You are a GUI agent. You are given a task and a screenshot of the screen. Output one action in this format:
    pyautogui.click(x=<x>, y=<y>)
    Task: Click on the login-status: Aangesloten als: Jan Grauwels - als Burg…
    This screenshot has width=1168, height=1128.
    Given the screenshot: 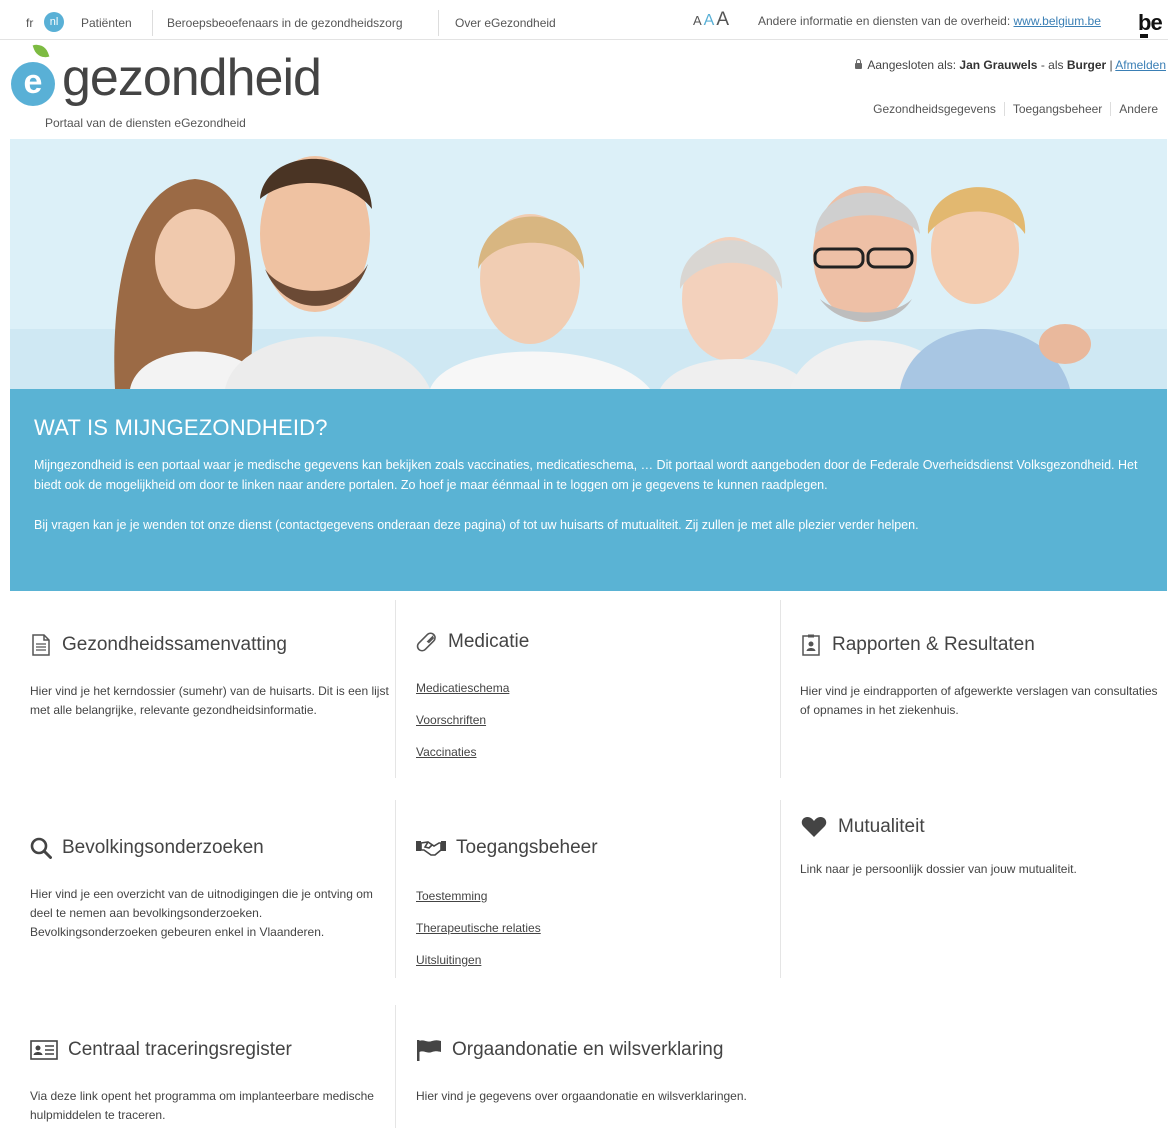 What is the action you would take?
    pyautogui.click(x=1010, y=65)
    